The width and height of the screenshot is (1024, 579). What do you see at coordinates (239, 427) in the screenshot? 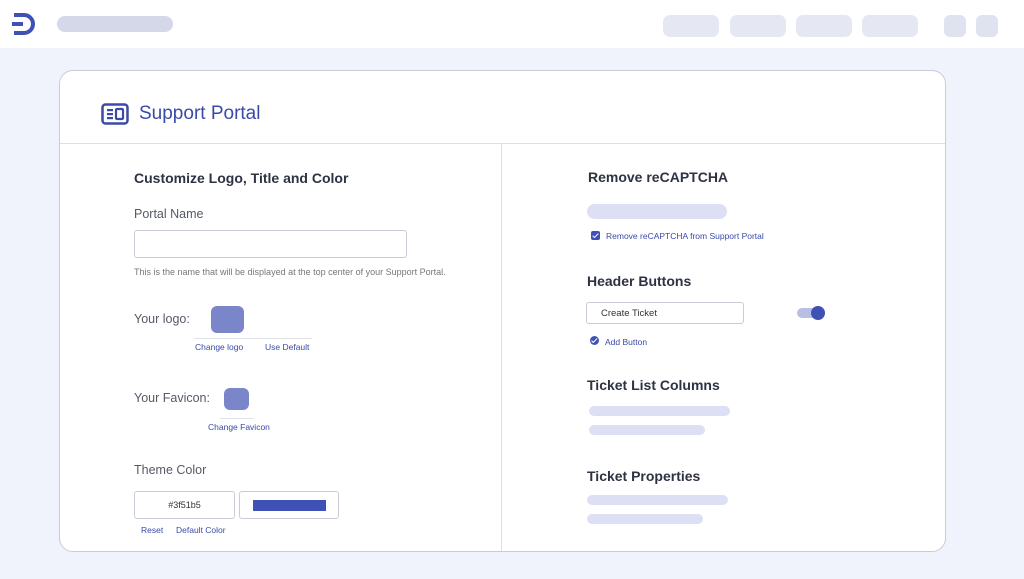
I see `change-favicon-link: Change Favicon` at bounding box center [239, 427].